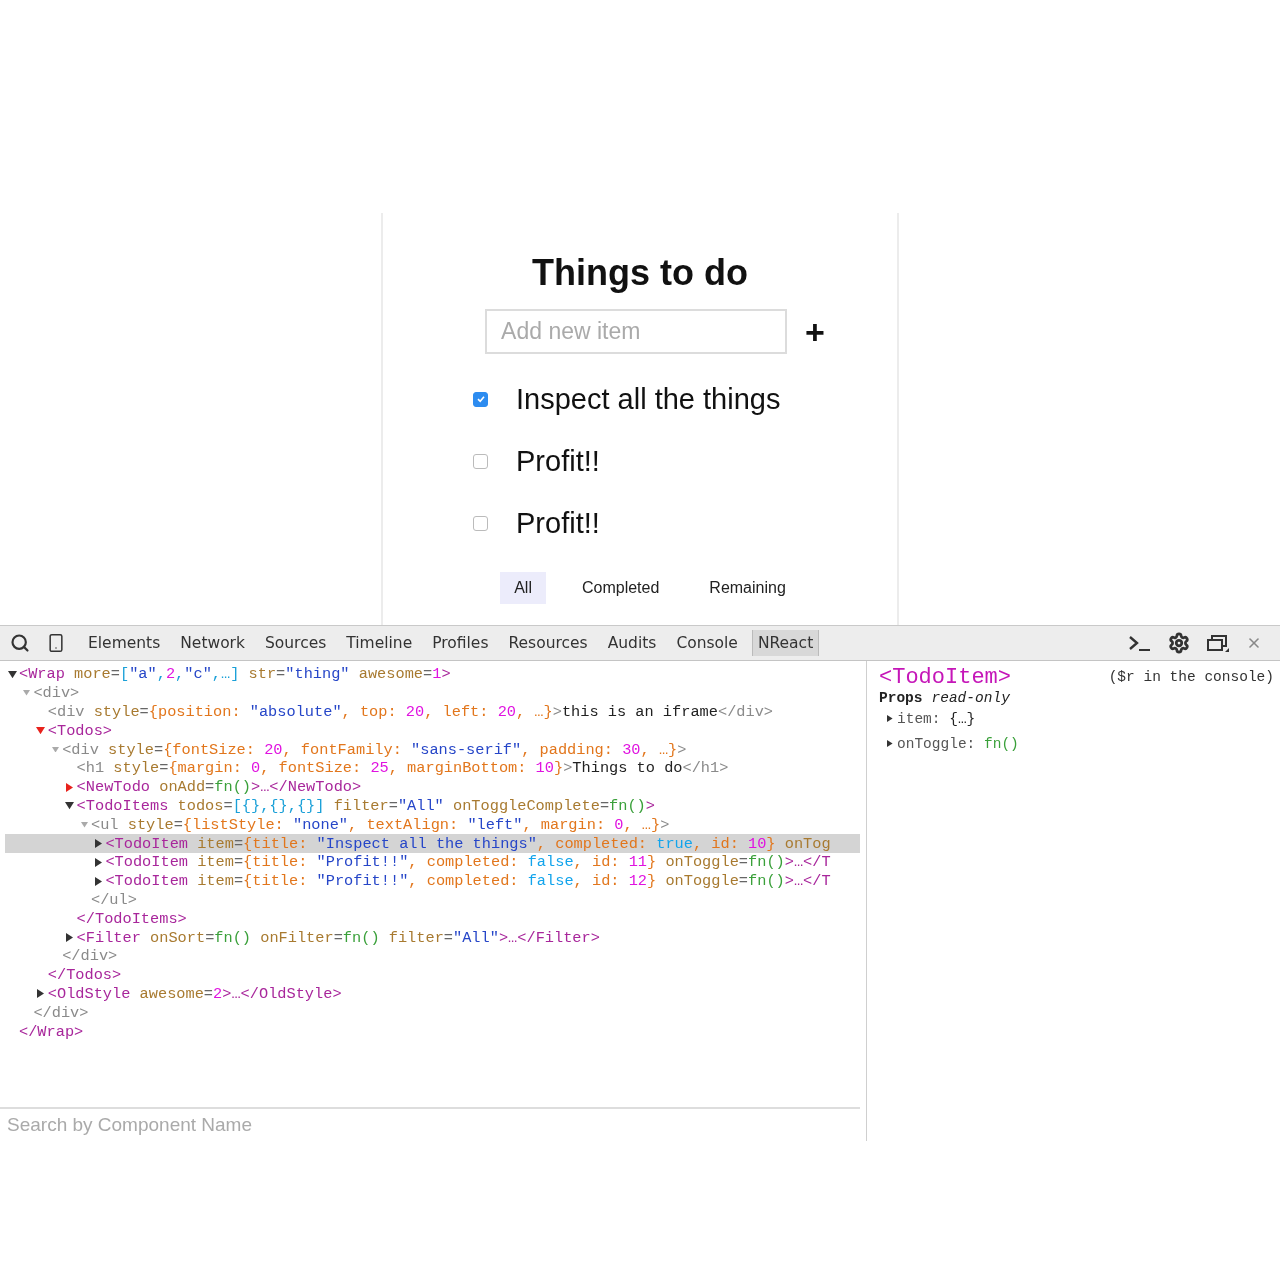 The width and height of the screenshot is (1280, 1280). What do you see at coordinates (958, 743) in the screenshot?
I see `prop-line: onToggle: fn()` at bounding box center [958, 743].